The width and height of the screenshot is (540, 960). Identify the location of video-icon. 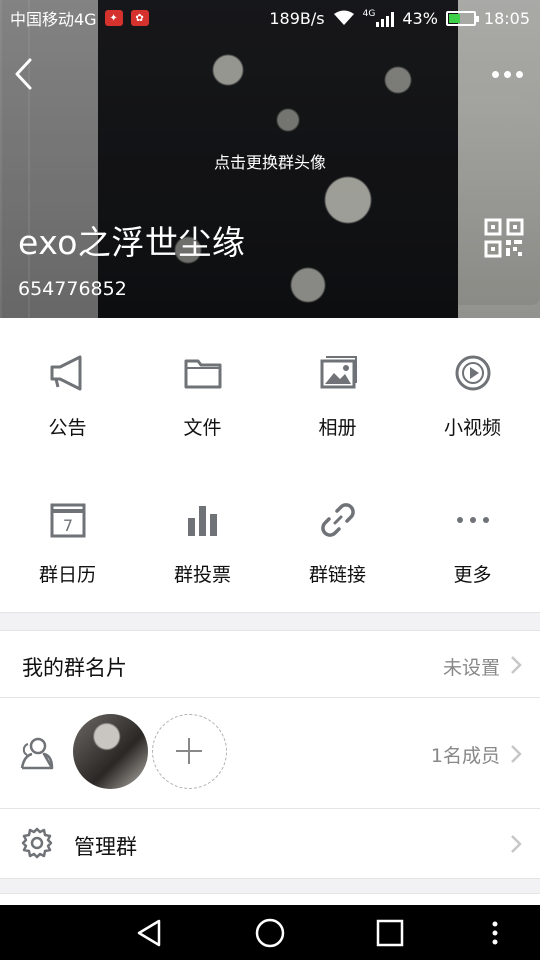
(472, 373).